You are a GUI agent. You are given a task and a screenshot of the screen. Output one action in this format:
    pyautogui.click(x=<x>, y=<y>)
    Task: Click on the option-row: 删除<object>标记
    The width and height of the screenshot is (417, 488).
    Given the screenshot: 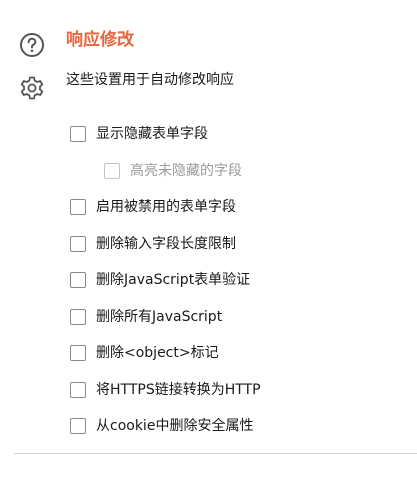 What is the action you would take?
    pyautogui.click(x=235, y=353)
    